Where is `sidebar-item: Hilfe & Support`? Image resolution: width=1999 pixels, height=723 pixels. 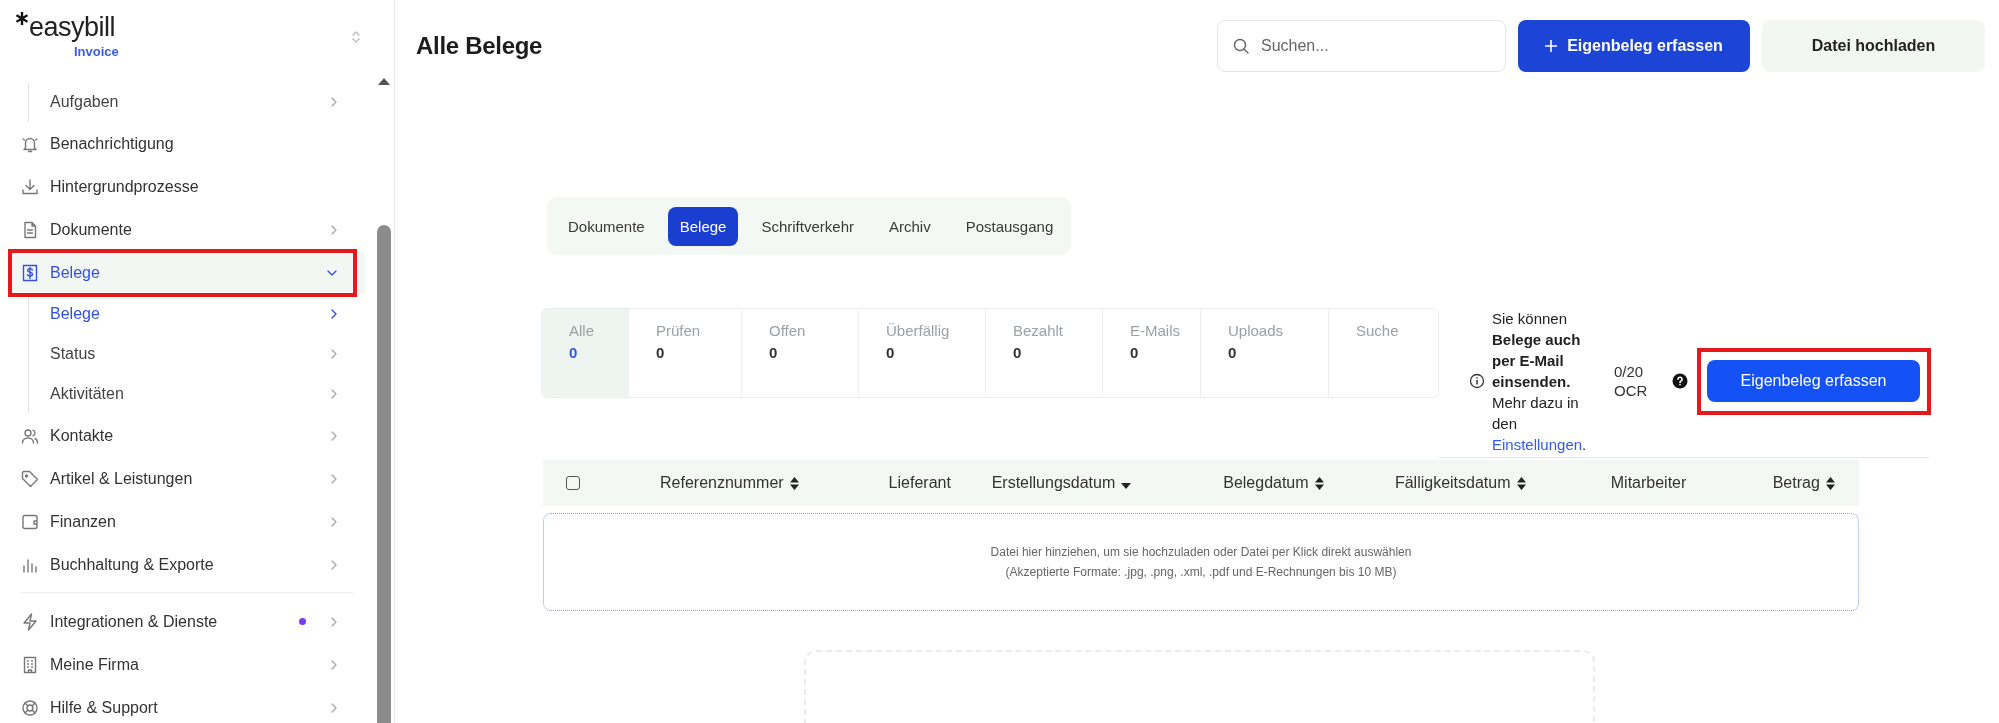
sidebar-item: Hilfe & Support is located at coordinates (186, 704).